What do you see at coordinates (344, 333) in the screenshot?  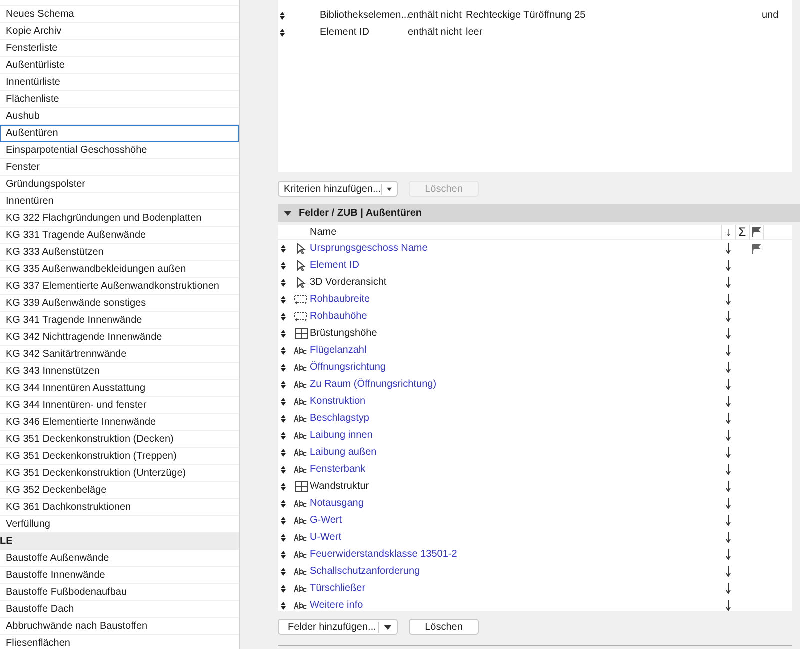 I see `field-name: Brüstungshöhe` at bounding box center [344, 333].